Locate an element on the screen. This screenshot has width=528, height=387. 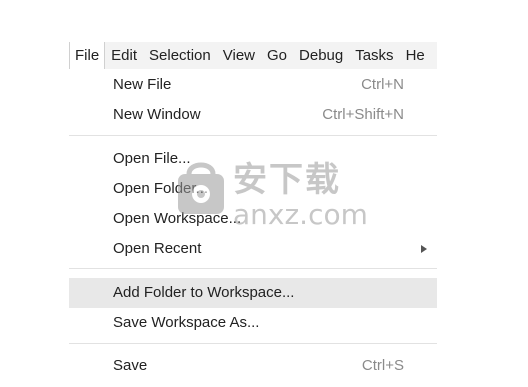
watermark-text-en: anxz.com is located at coordinates (300, 214).